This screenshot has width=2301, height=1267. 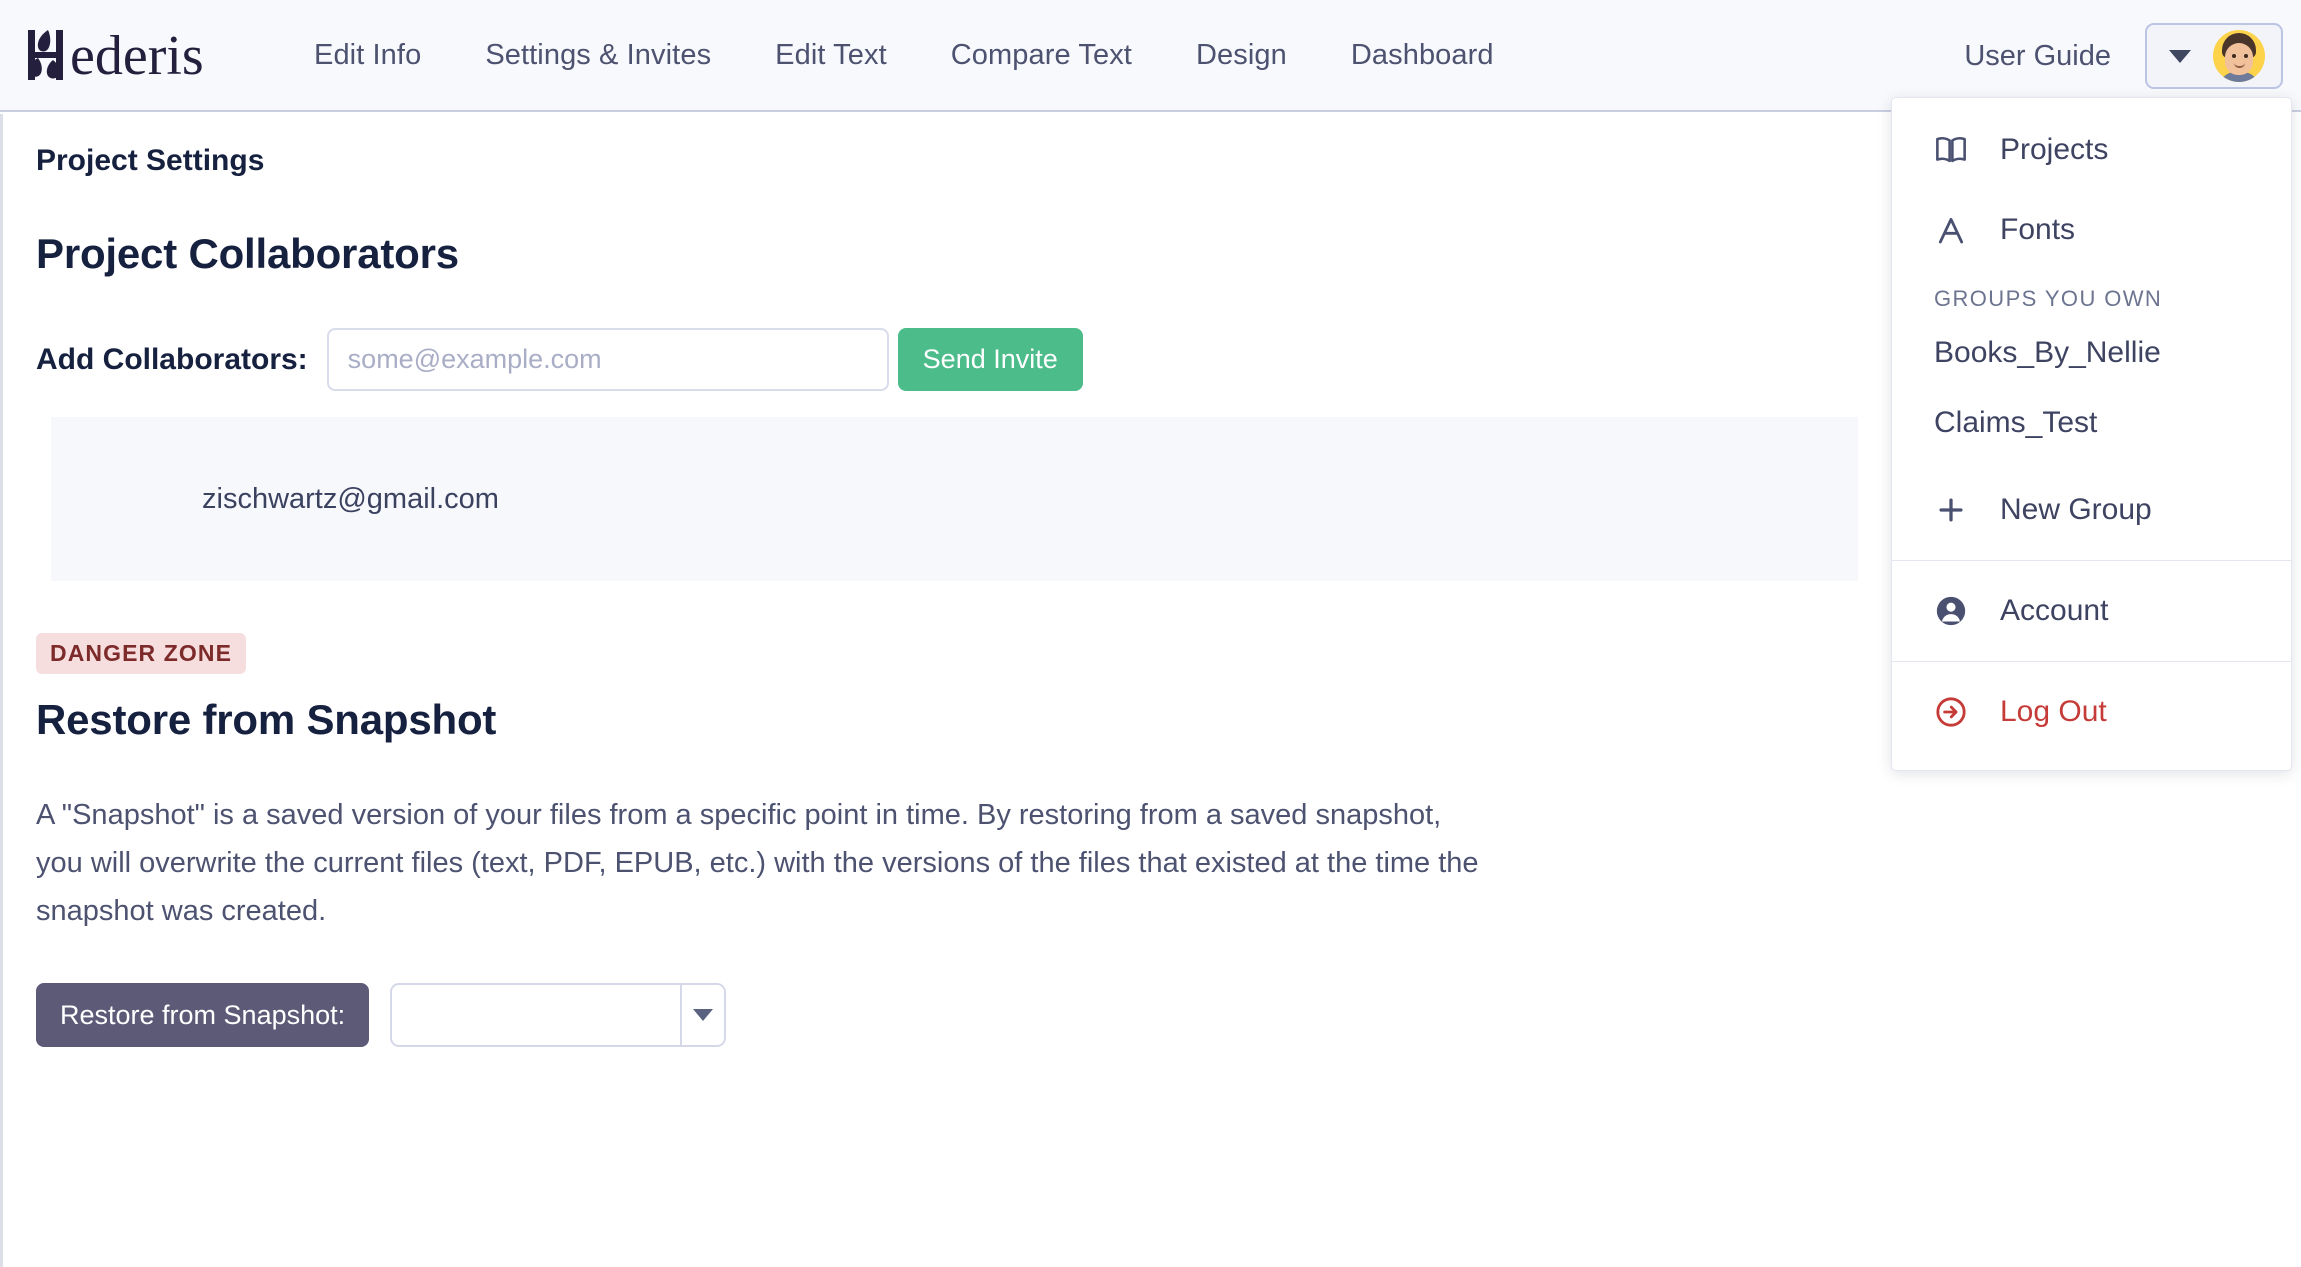 I want to click on dropdown-item-fonts: Fonts, so click(x=2091, y=230).